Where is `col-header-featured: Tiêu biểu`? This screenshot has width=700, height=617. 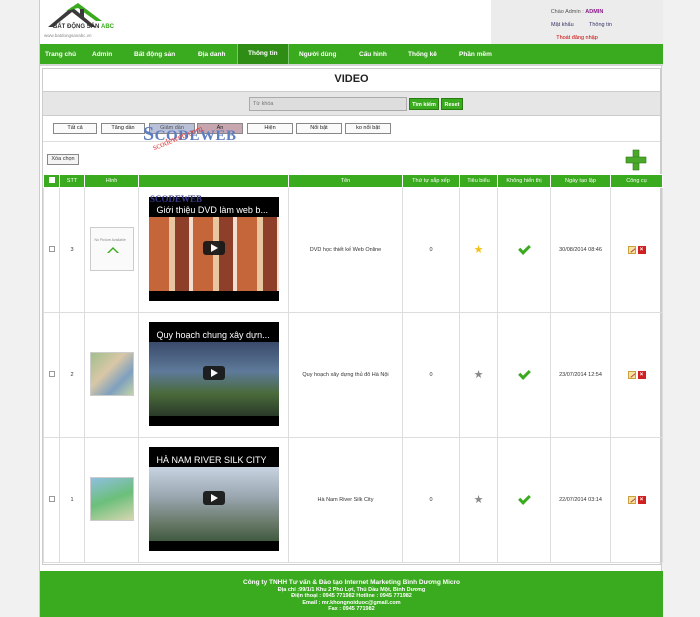
col-header-featured: Tiêu biểu is located at coordinates (478, 181).